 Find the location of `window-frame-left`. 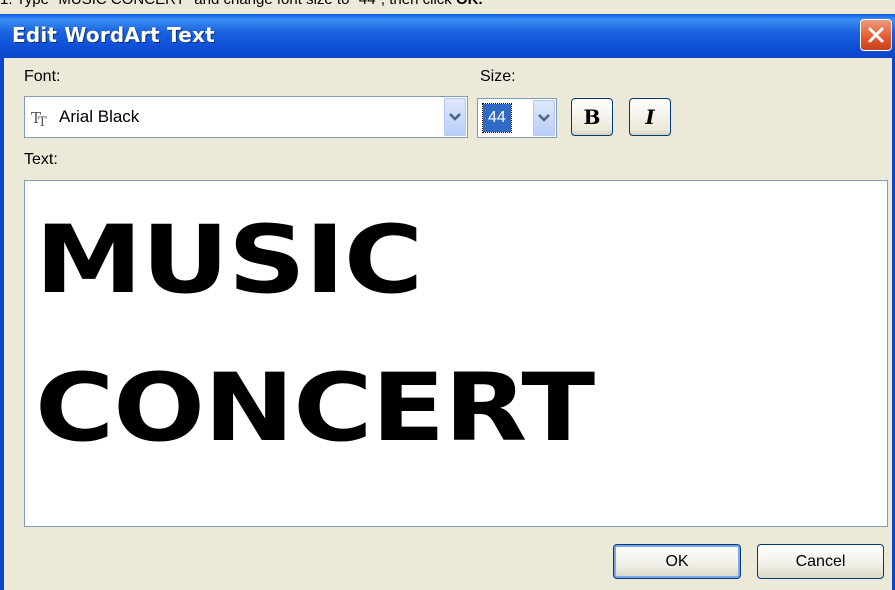

window-frame-left is located at coordinates (2, 324).